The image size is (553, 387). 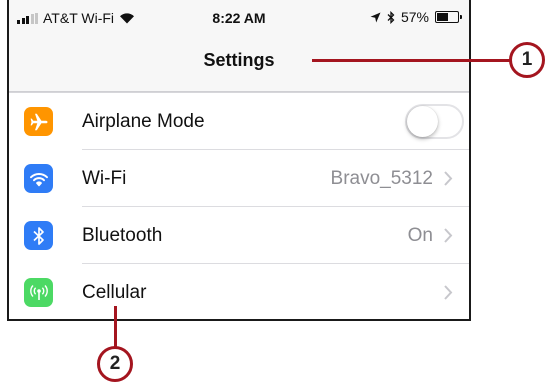 What do you see at coordinates (448, 17) in the screenshot?
I see `battery-icon` at bounding box center [448, 17].